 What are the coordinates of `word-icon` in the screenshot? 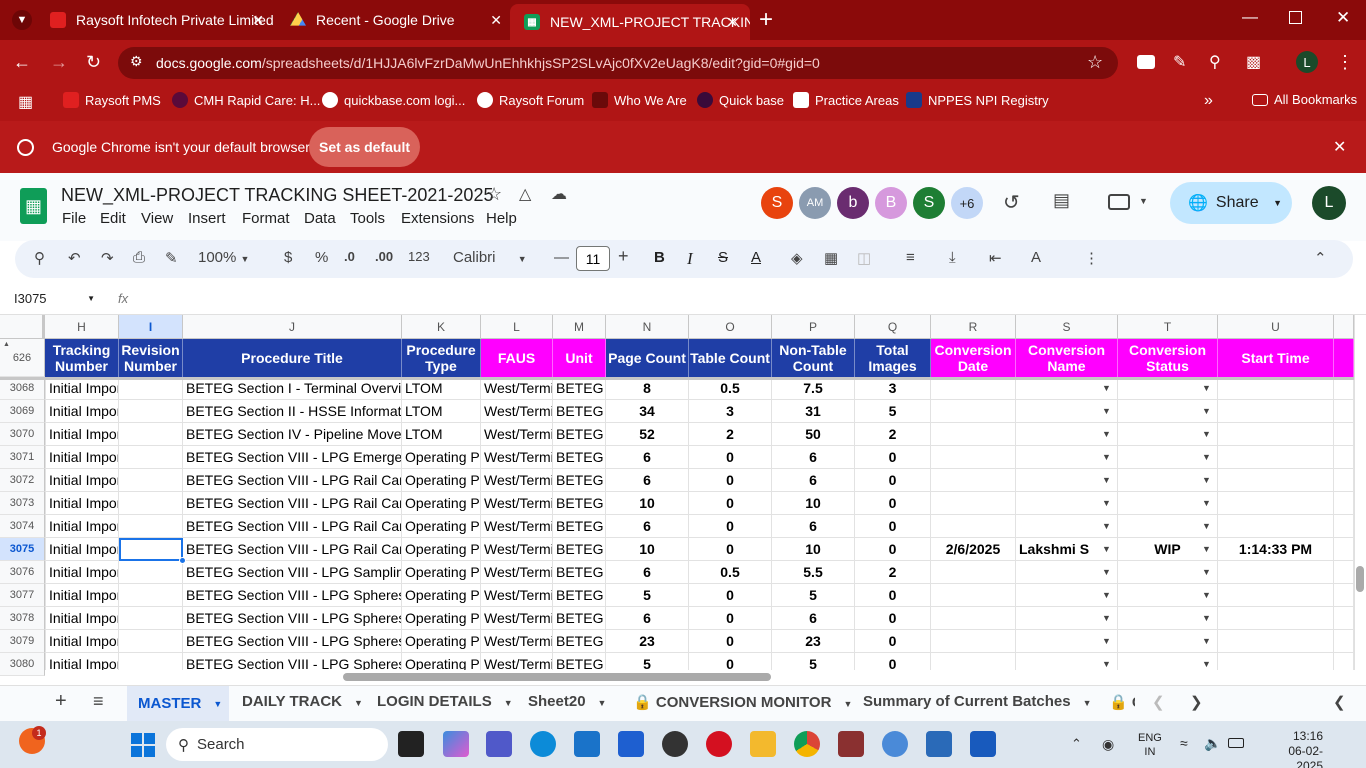 It's located at (983, 744).